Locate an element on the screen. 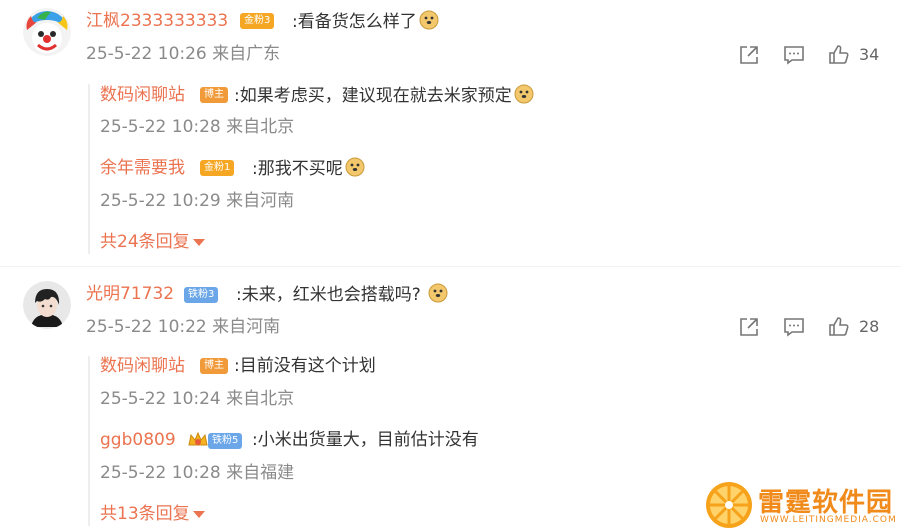 The image size is (901, 531). more-replies-link: 共24条回复 is located at coordinates (152, 242).